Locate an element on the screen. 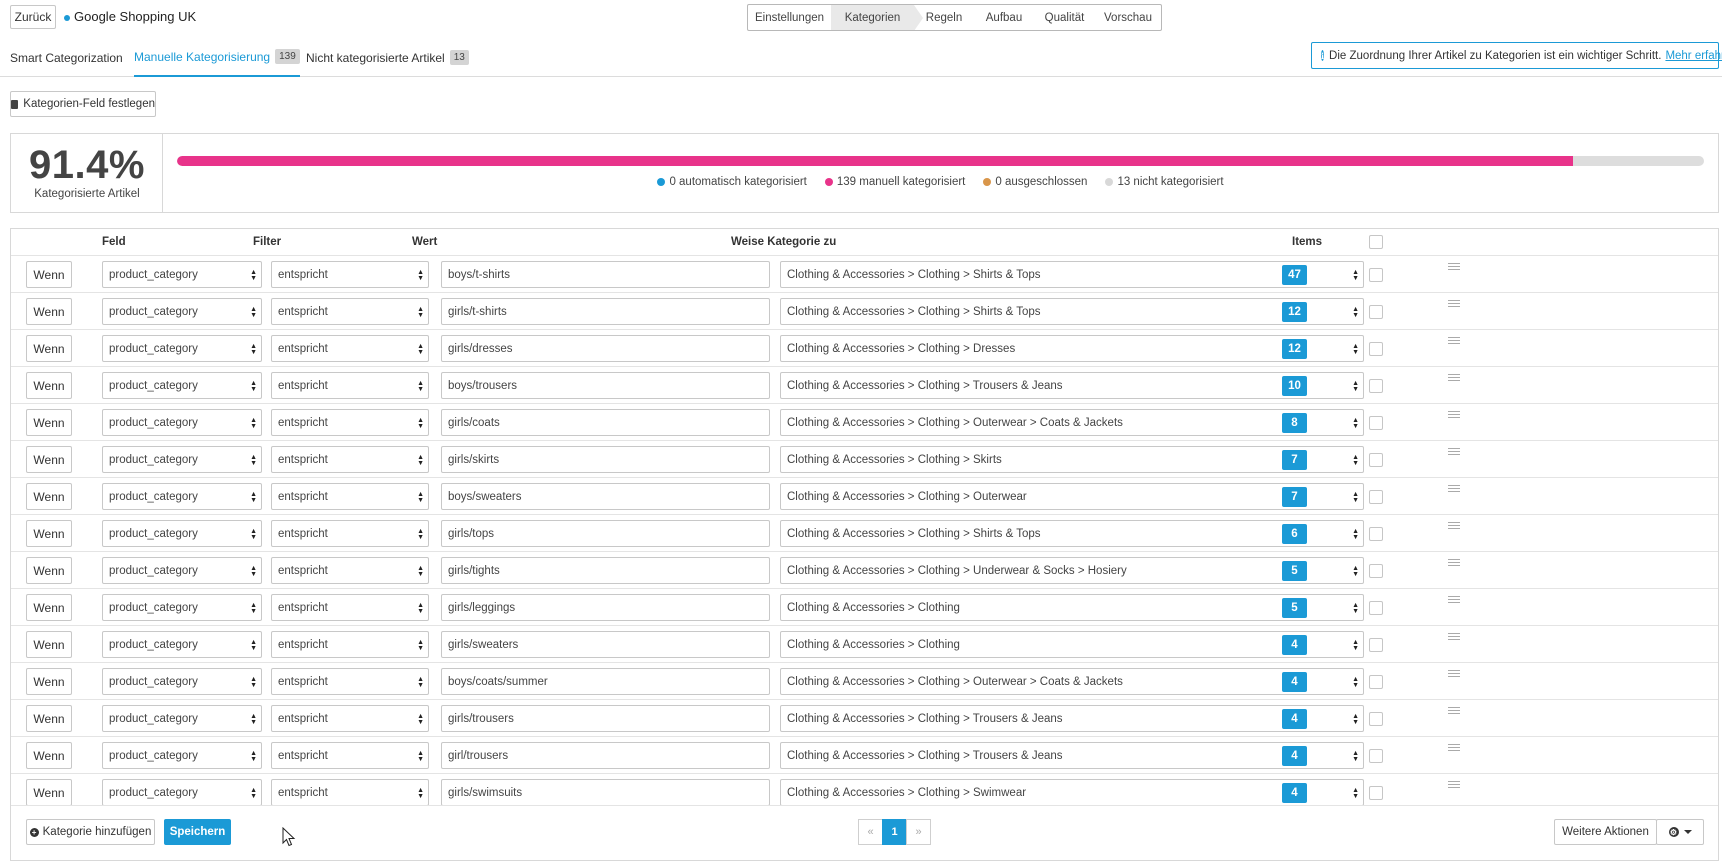 The width and height of the screenshot is (1722, 865). step-kategorien: Kategorien is located at coordinates (877, 17).